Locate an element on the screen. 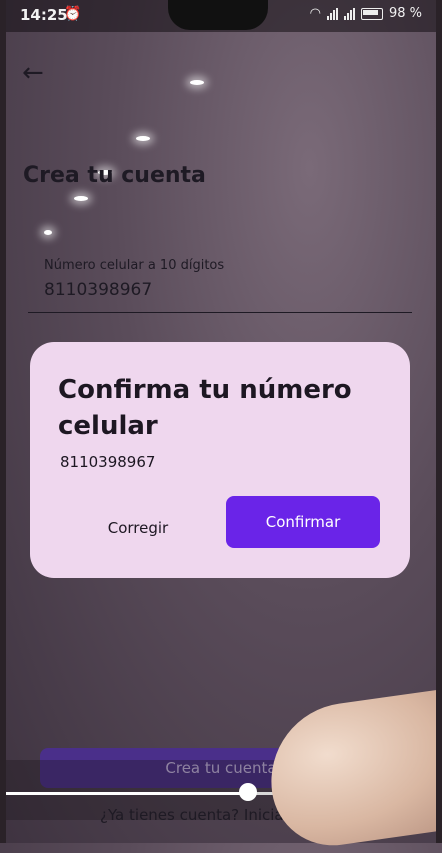 Image resolution: width=442 pixels, height=853 pixels. phone-field-input: 8110398967 is located at coordinates (98, 290).